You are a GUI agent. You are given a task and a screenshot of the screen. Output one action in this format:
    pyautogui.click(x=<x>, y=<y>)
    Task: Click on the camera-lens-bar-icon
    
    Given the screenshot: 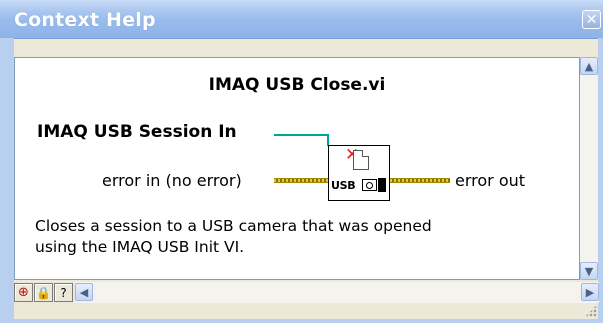 What is the action you would take?
    pyautogui.click(x=382, y=185)
    